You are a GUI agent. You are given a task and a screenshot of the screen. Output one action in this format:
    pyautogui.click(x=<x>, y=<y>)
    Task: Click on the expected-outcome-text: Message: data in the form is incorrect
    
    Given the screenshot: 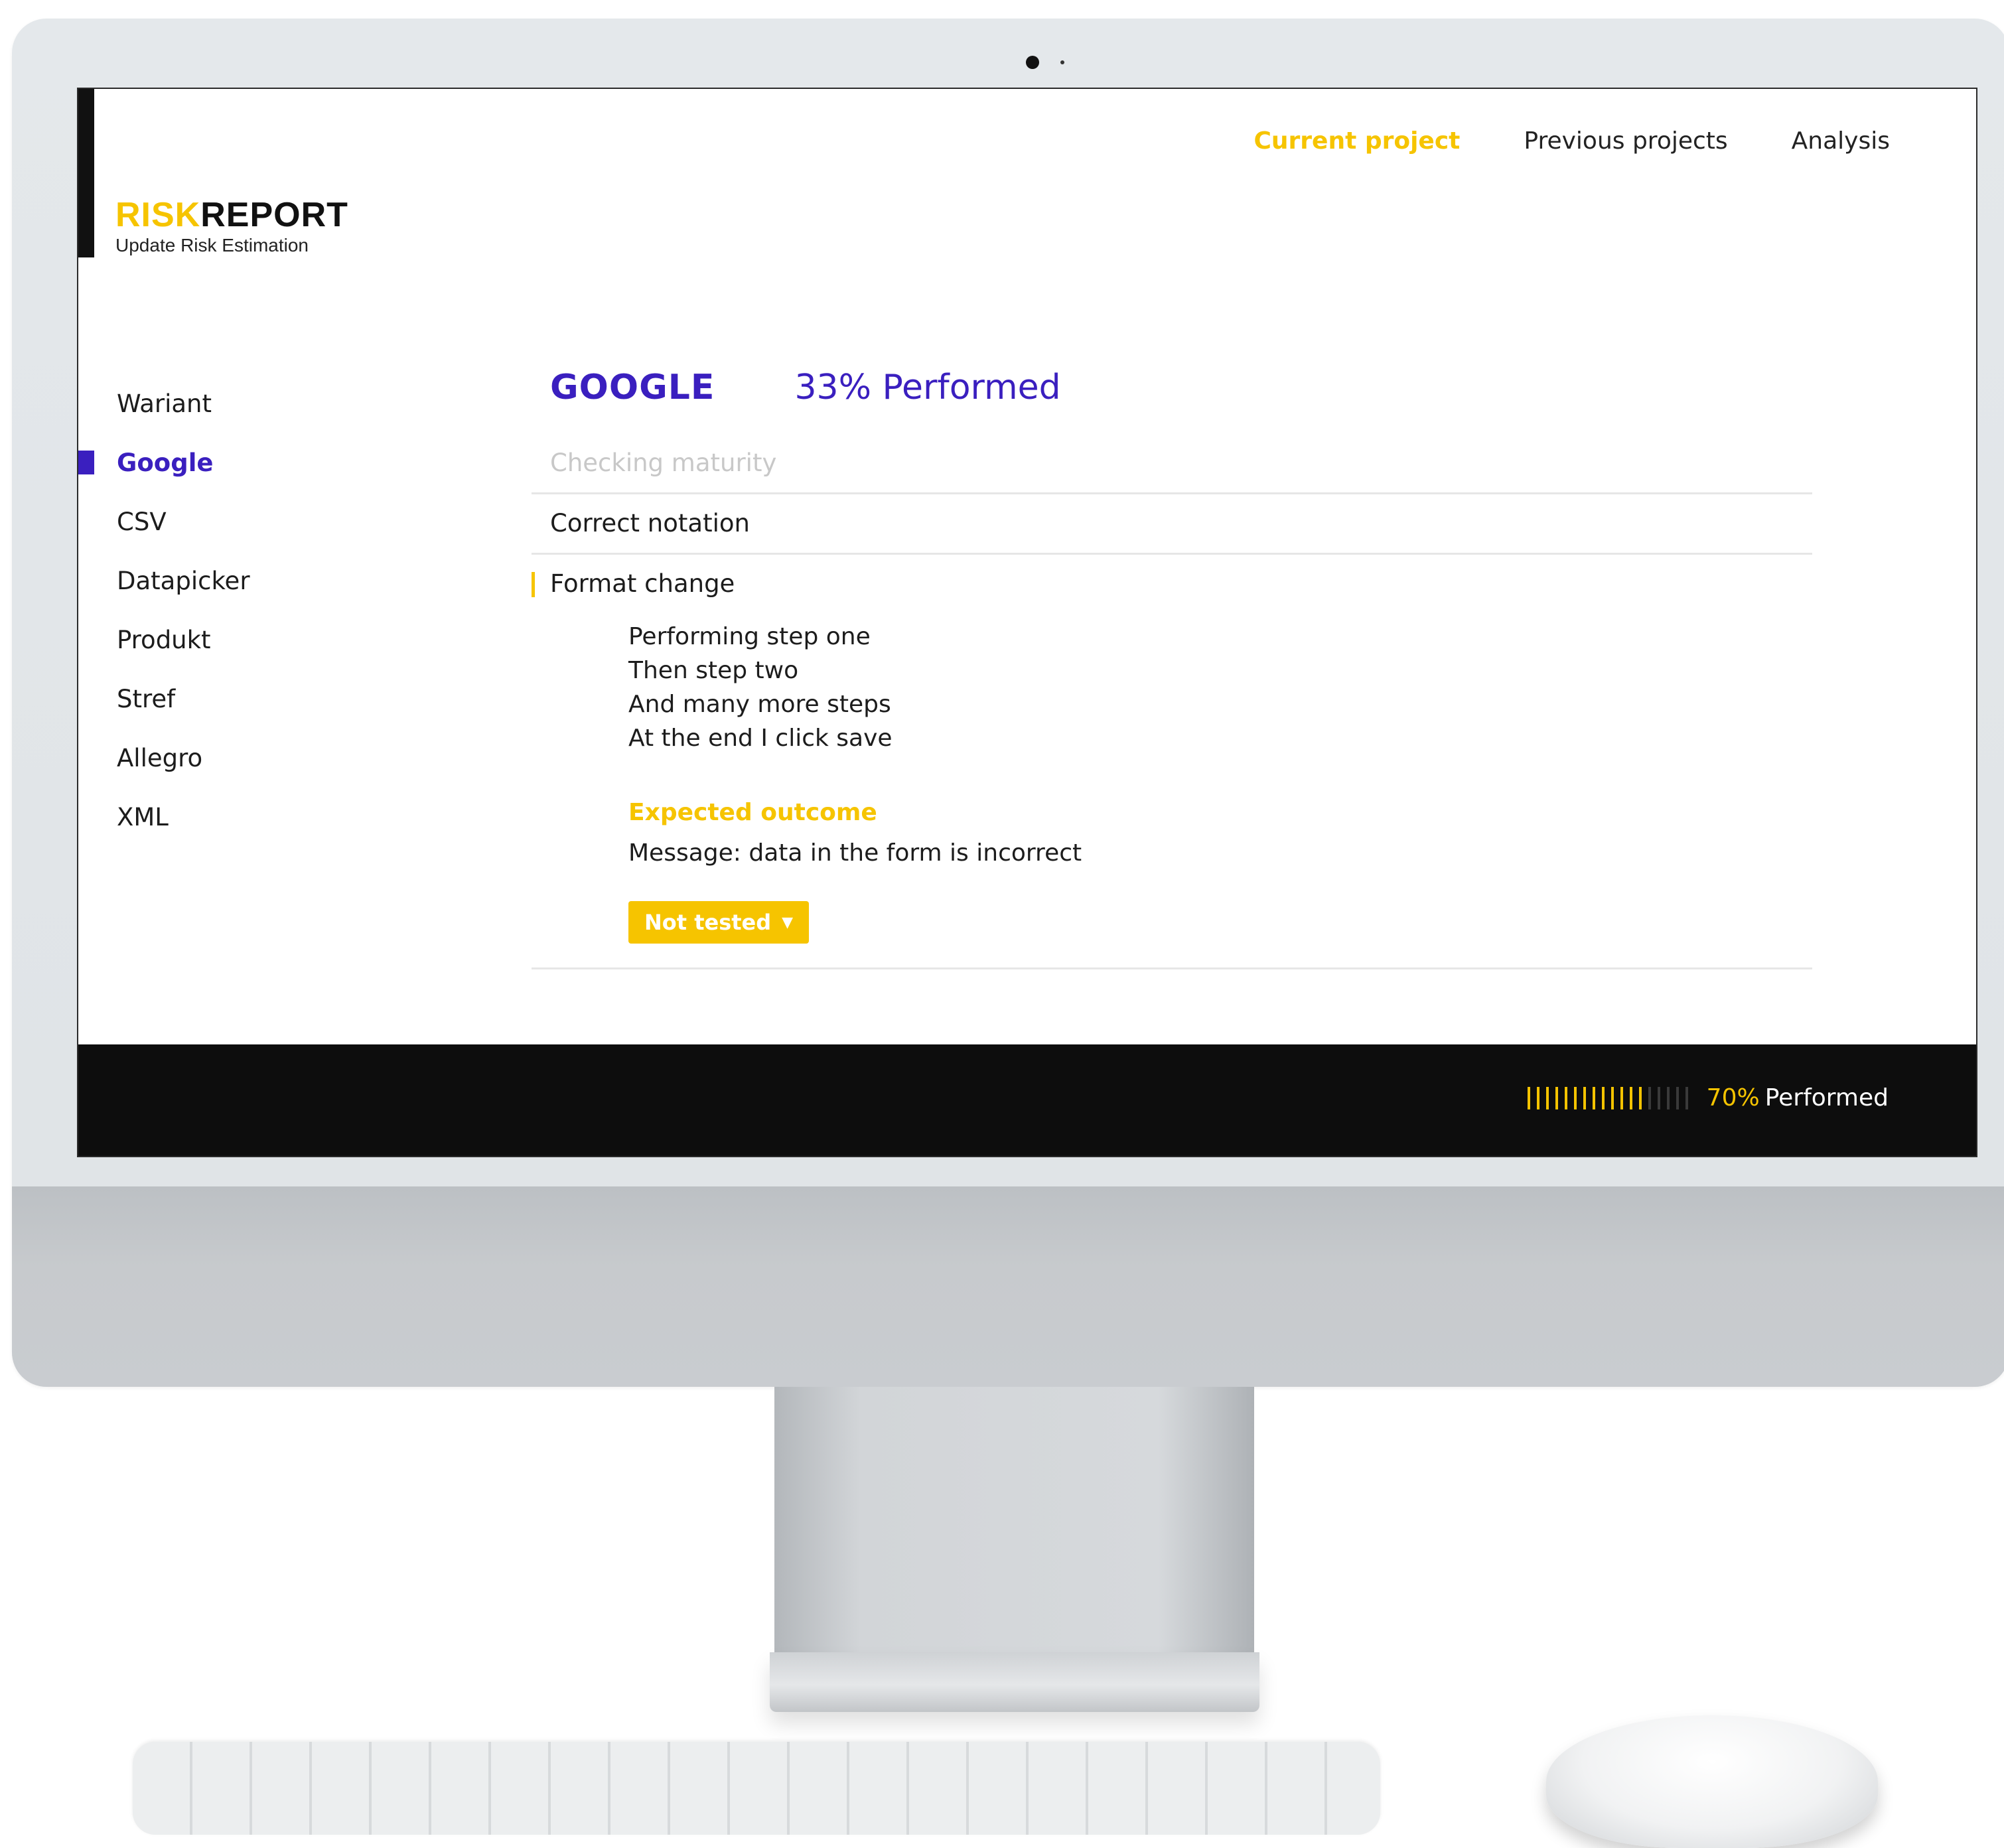 What is the action you would take?
    pyautogui.click(x=855, y=853)
    